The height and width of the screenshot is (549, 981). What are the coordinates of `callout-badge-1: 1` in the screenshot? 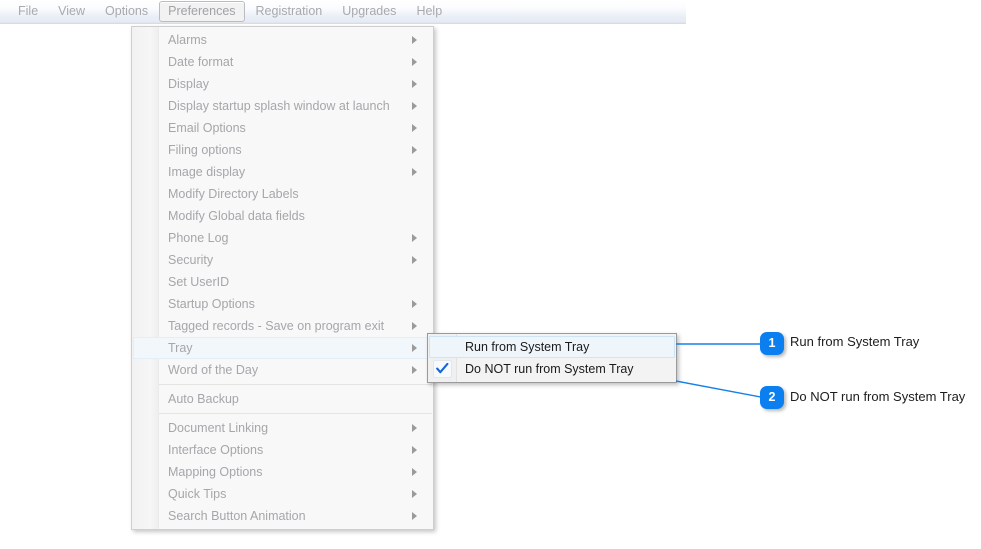 It's located at (772, 343).